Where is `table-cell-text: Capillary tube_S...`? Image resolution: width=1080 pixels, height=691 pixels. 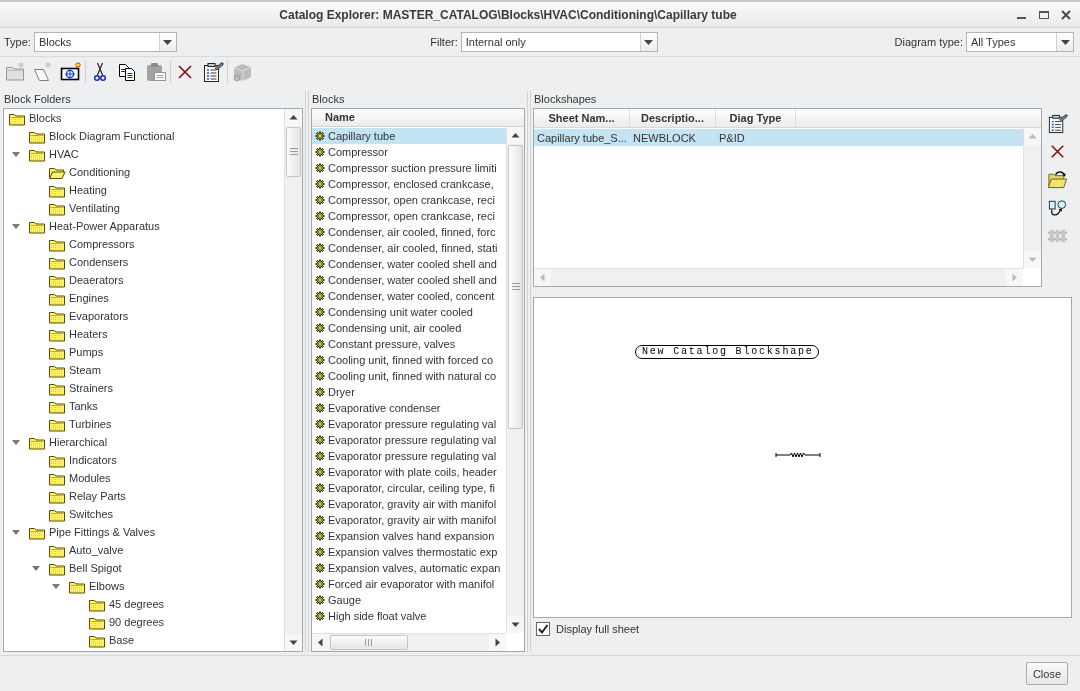 table-cell-text: Capillary tube_S... is located at coordinates (582, 137).